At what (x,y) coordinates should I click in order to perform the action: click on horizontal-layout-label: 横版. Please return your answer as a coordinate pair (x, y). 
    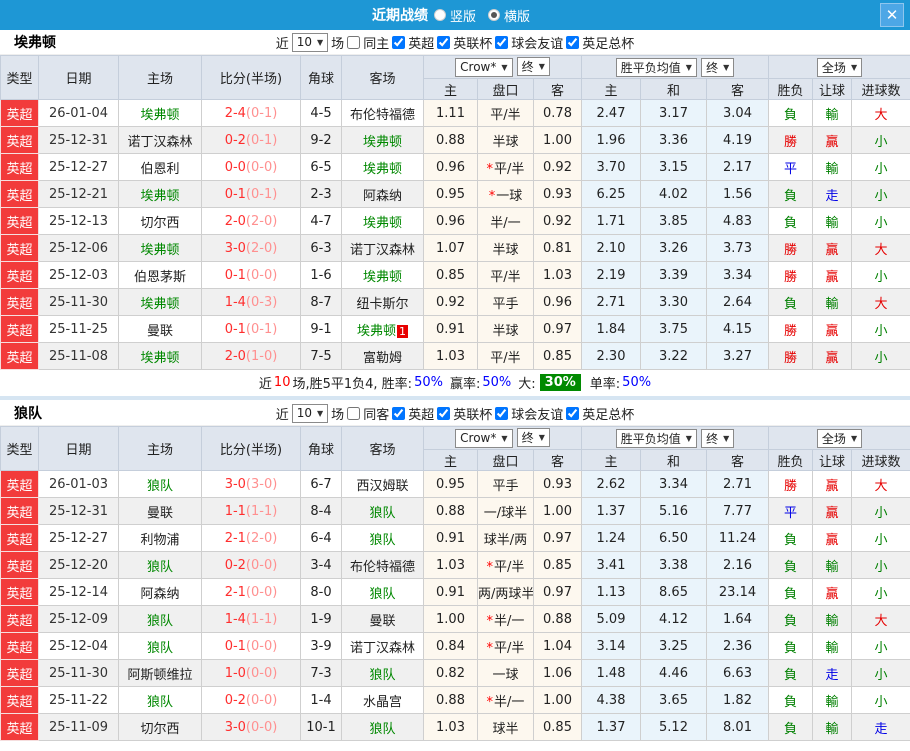
    Looking at the image, I should click on (517, 15).